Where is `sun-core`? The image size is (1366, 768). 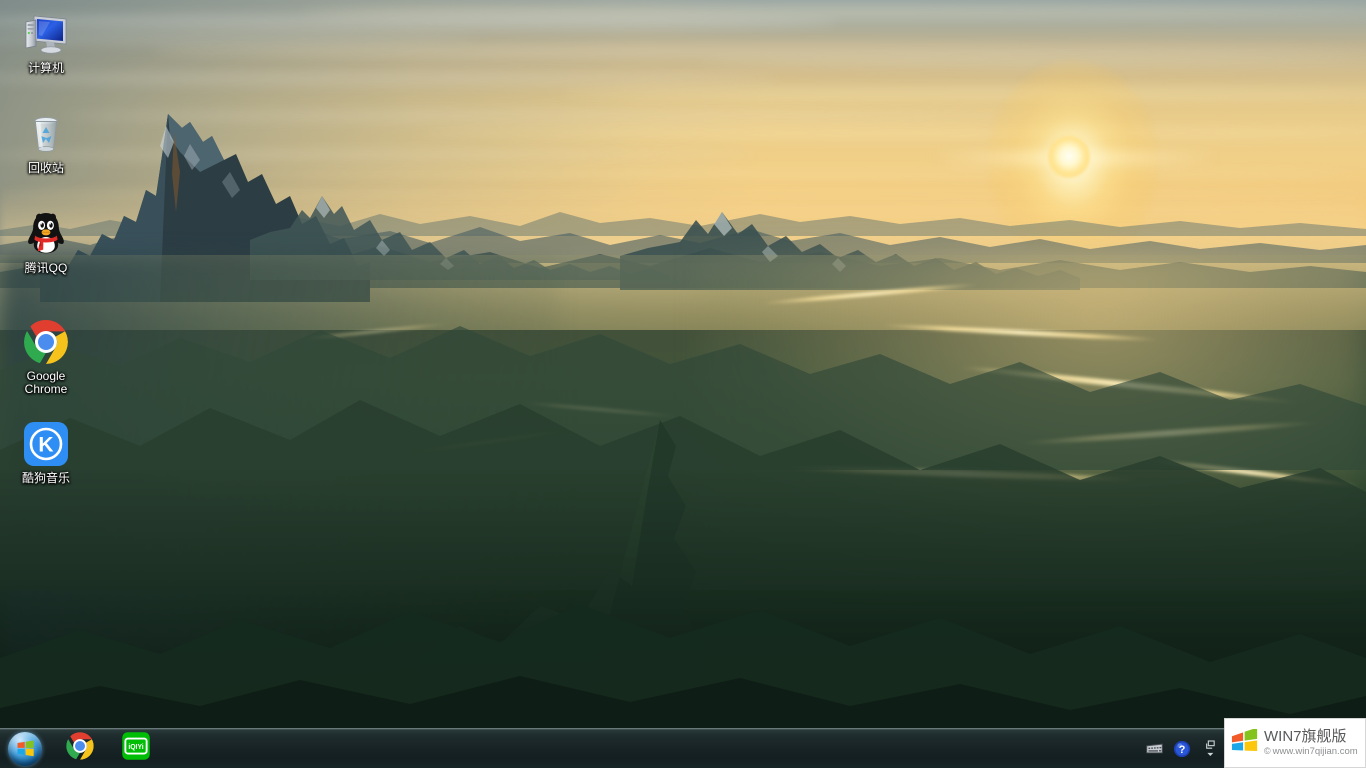 sun-core is located at coordinates (1069, 157).